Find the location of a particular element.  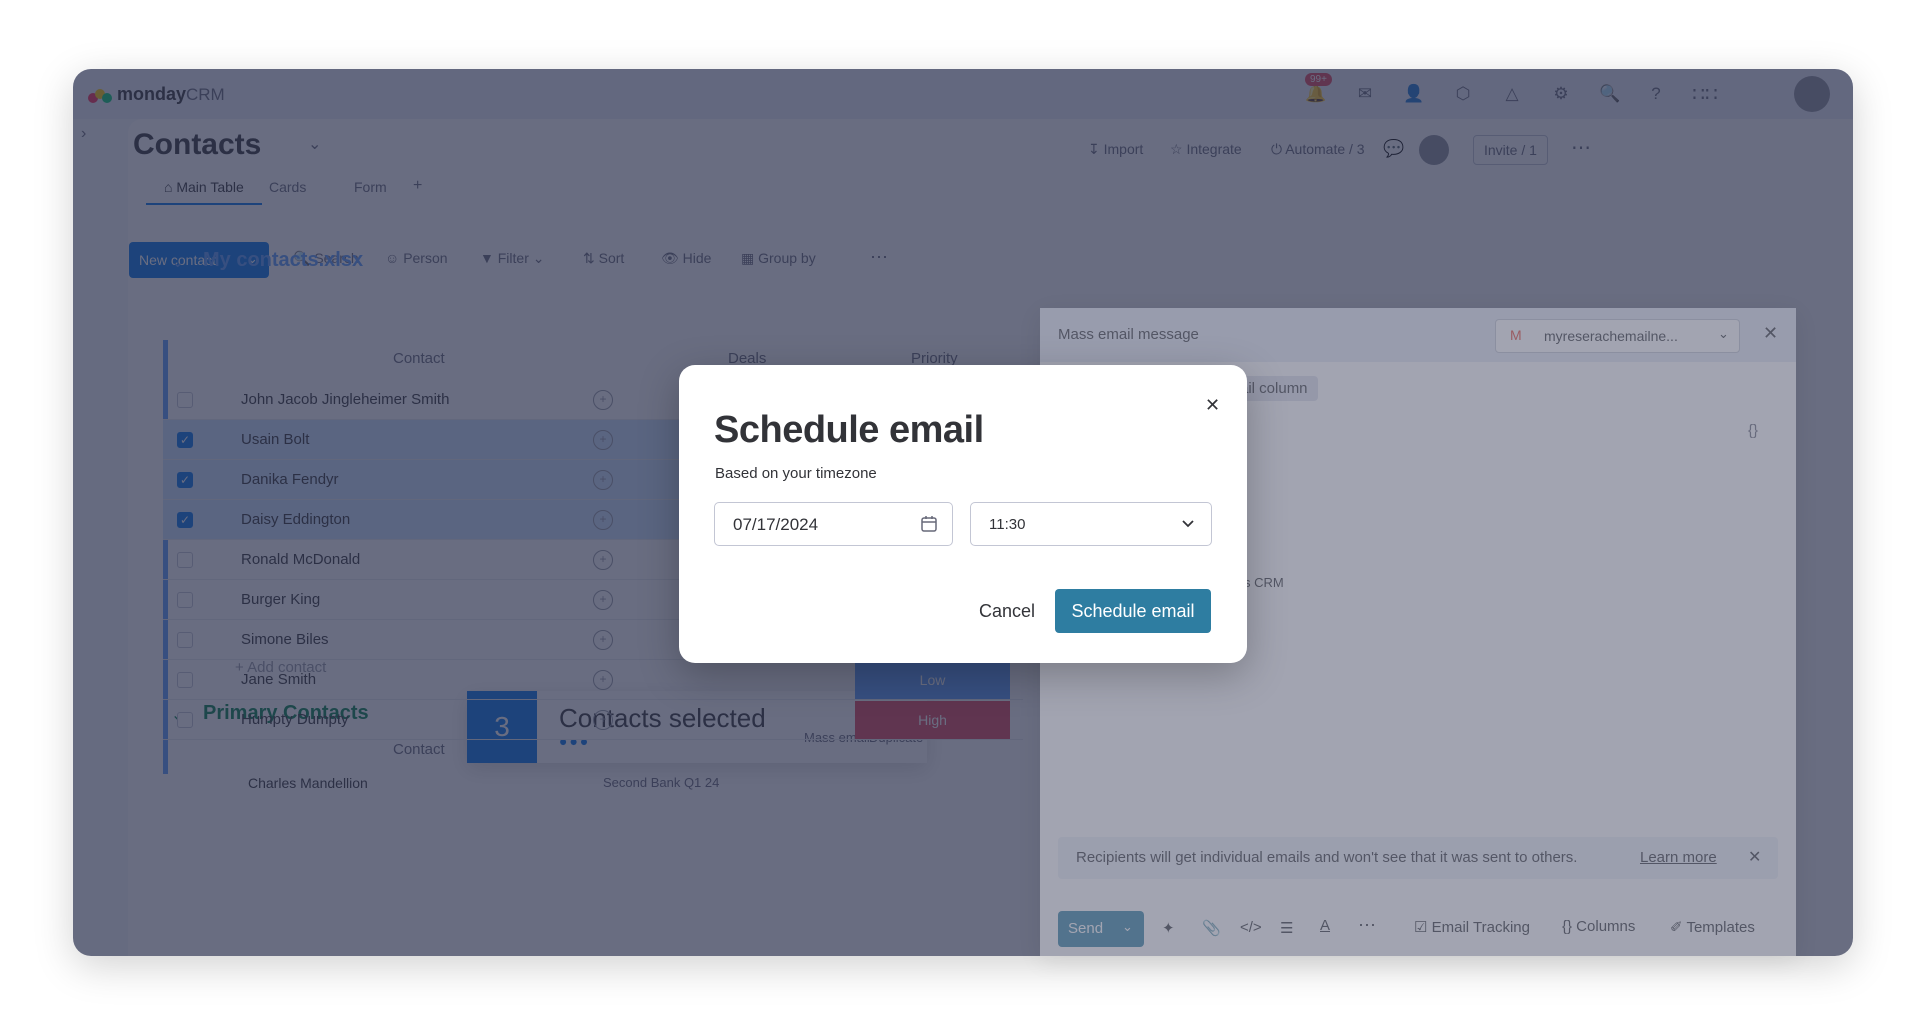

priority-cell: Low is located at coordinates (932, 680).